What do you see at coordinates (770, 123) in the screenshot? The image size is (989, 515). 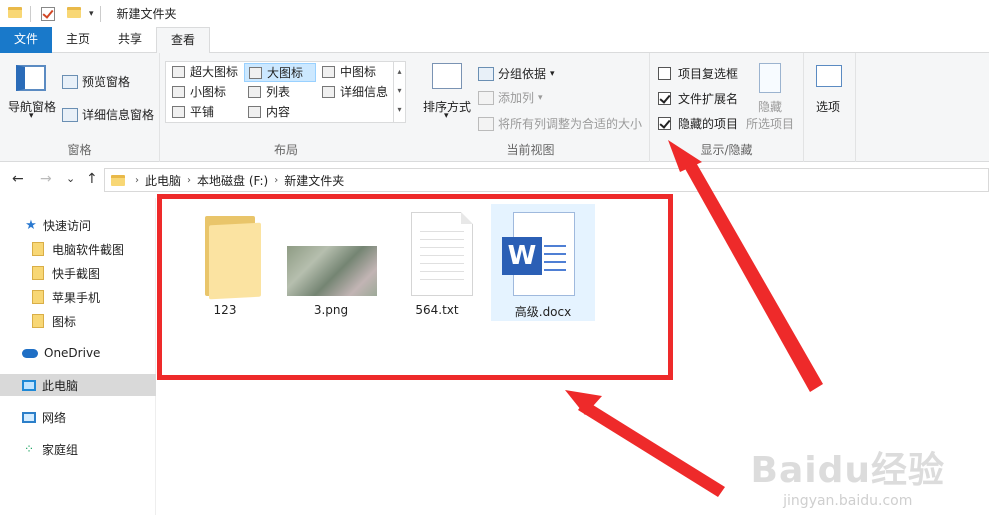 I see `hide-selected-label-2: 所选项目` at bounding box center [770, 123].